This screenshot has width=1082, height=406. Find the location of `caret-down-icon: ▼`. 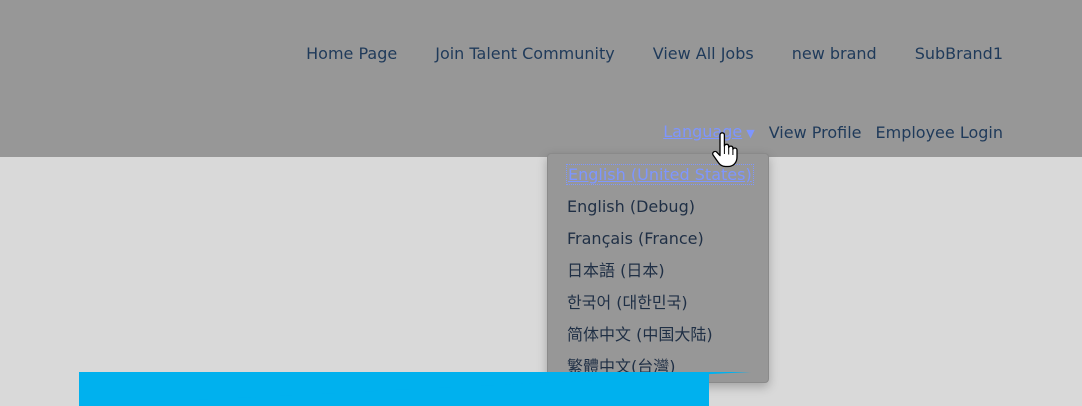

caret-down-icon: ▼ is located at coordinates (750, 133).